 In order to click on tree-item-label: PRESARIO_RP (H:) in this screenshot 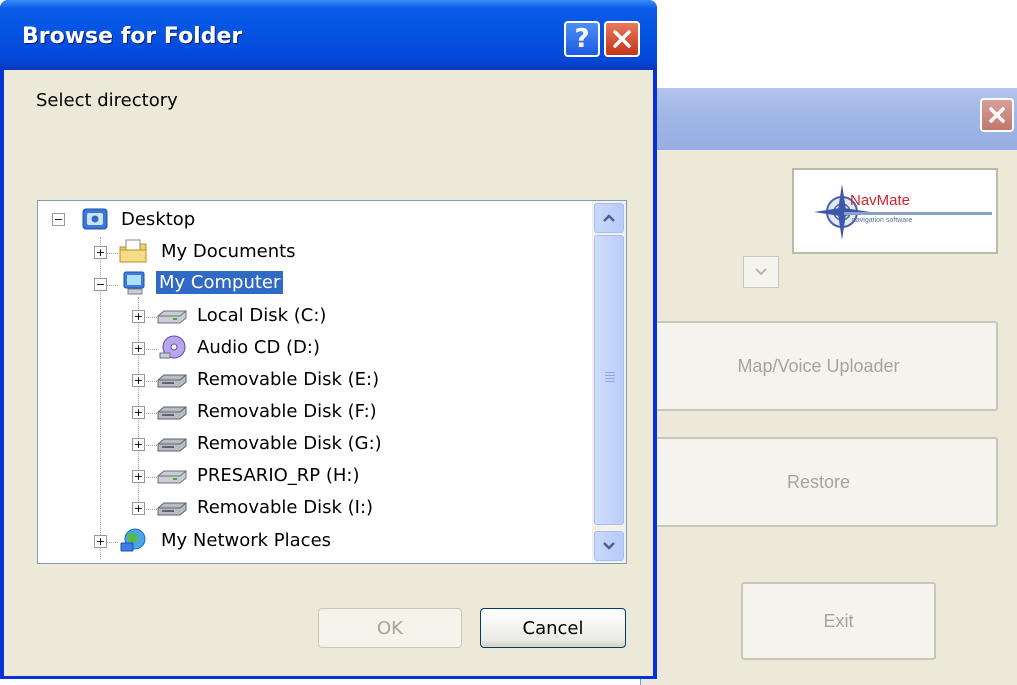, I will do `click(278, 475)`.